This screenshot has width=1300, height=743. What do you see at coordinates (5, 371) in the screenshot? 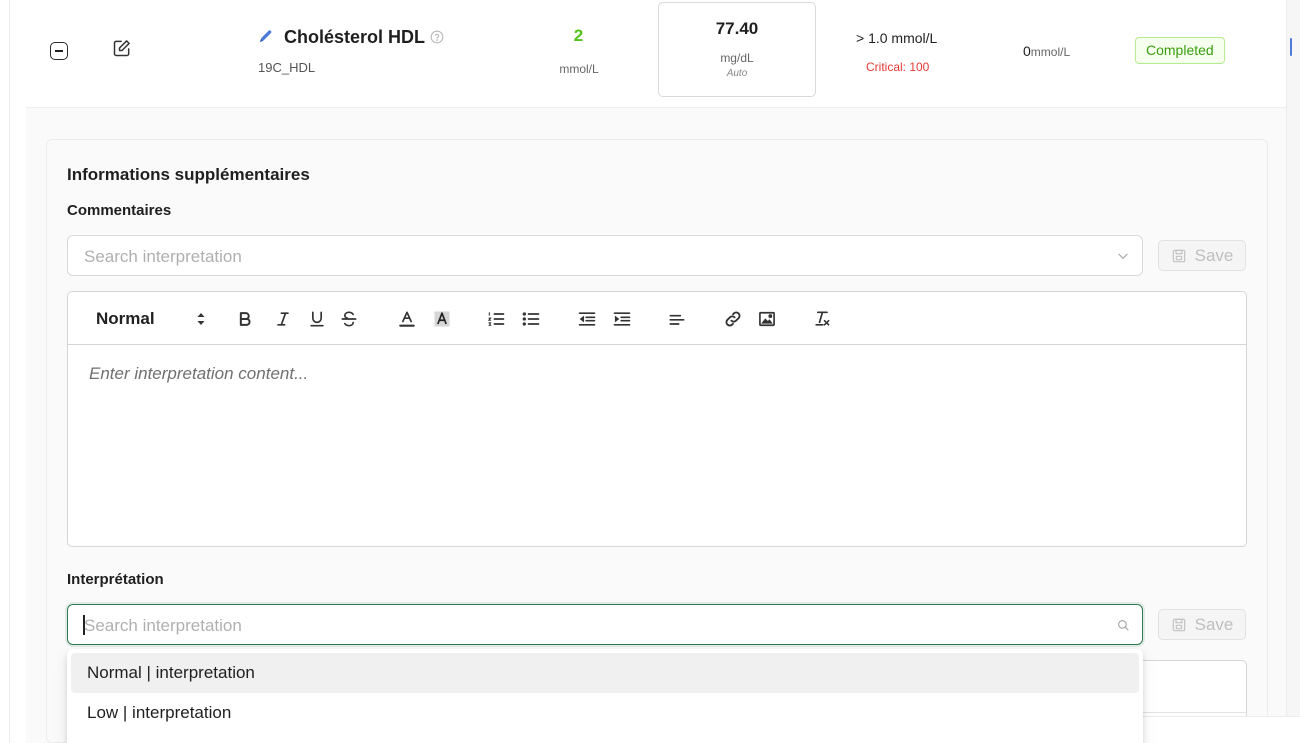
I see `left-rail` at bounding box center [5, 371].